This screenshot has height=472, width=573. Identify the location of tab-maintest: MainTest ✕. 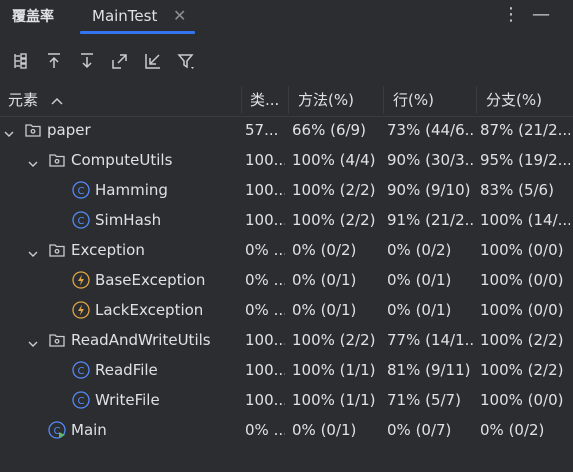
(137, 17).